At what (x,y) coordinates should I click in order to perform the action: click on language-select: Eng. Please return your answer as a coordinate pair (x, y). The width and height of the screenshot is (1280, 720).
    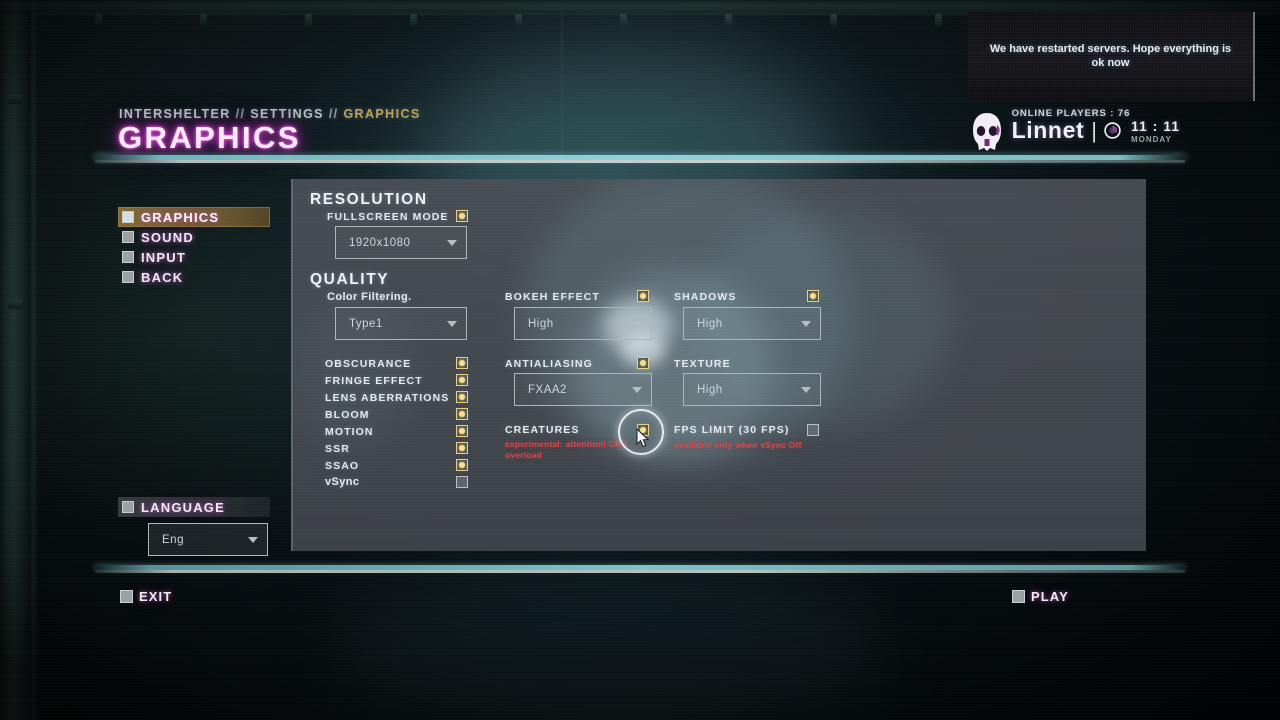
    Looking at the image, I should click on (208, 539).